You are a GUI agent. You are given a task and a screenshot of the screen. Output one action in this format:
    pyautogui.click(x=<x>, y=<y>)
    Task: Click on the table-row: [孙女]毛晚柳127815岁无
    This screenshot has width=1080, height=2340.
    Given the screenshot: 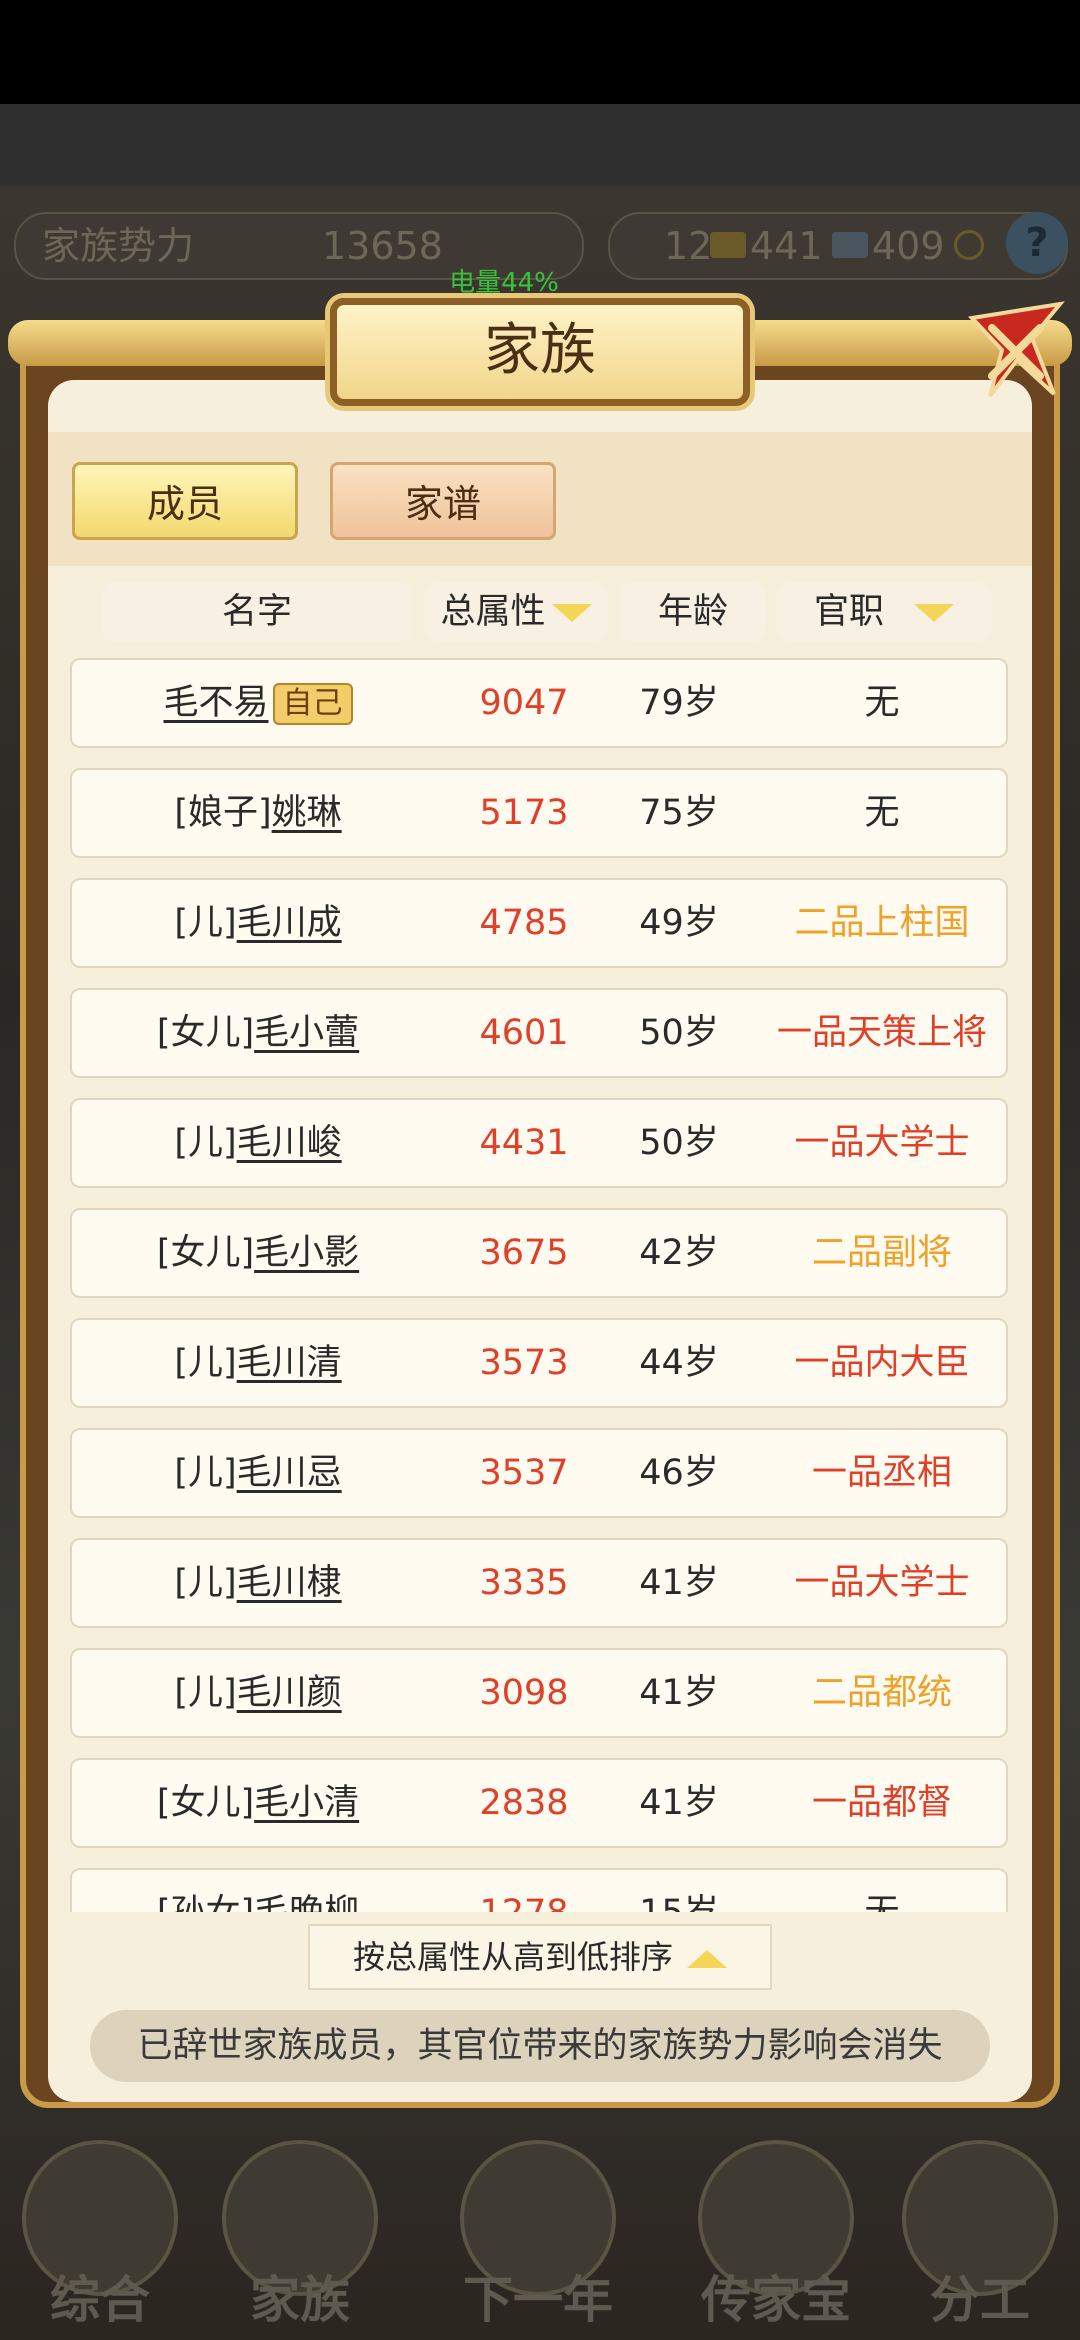 What is the action you would take?
    pyautogui.click(x=539, y=1890)
    